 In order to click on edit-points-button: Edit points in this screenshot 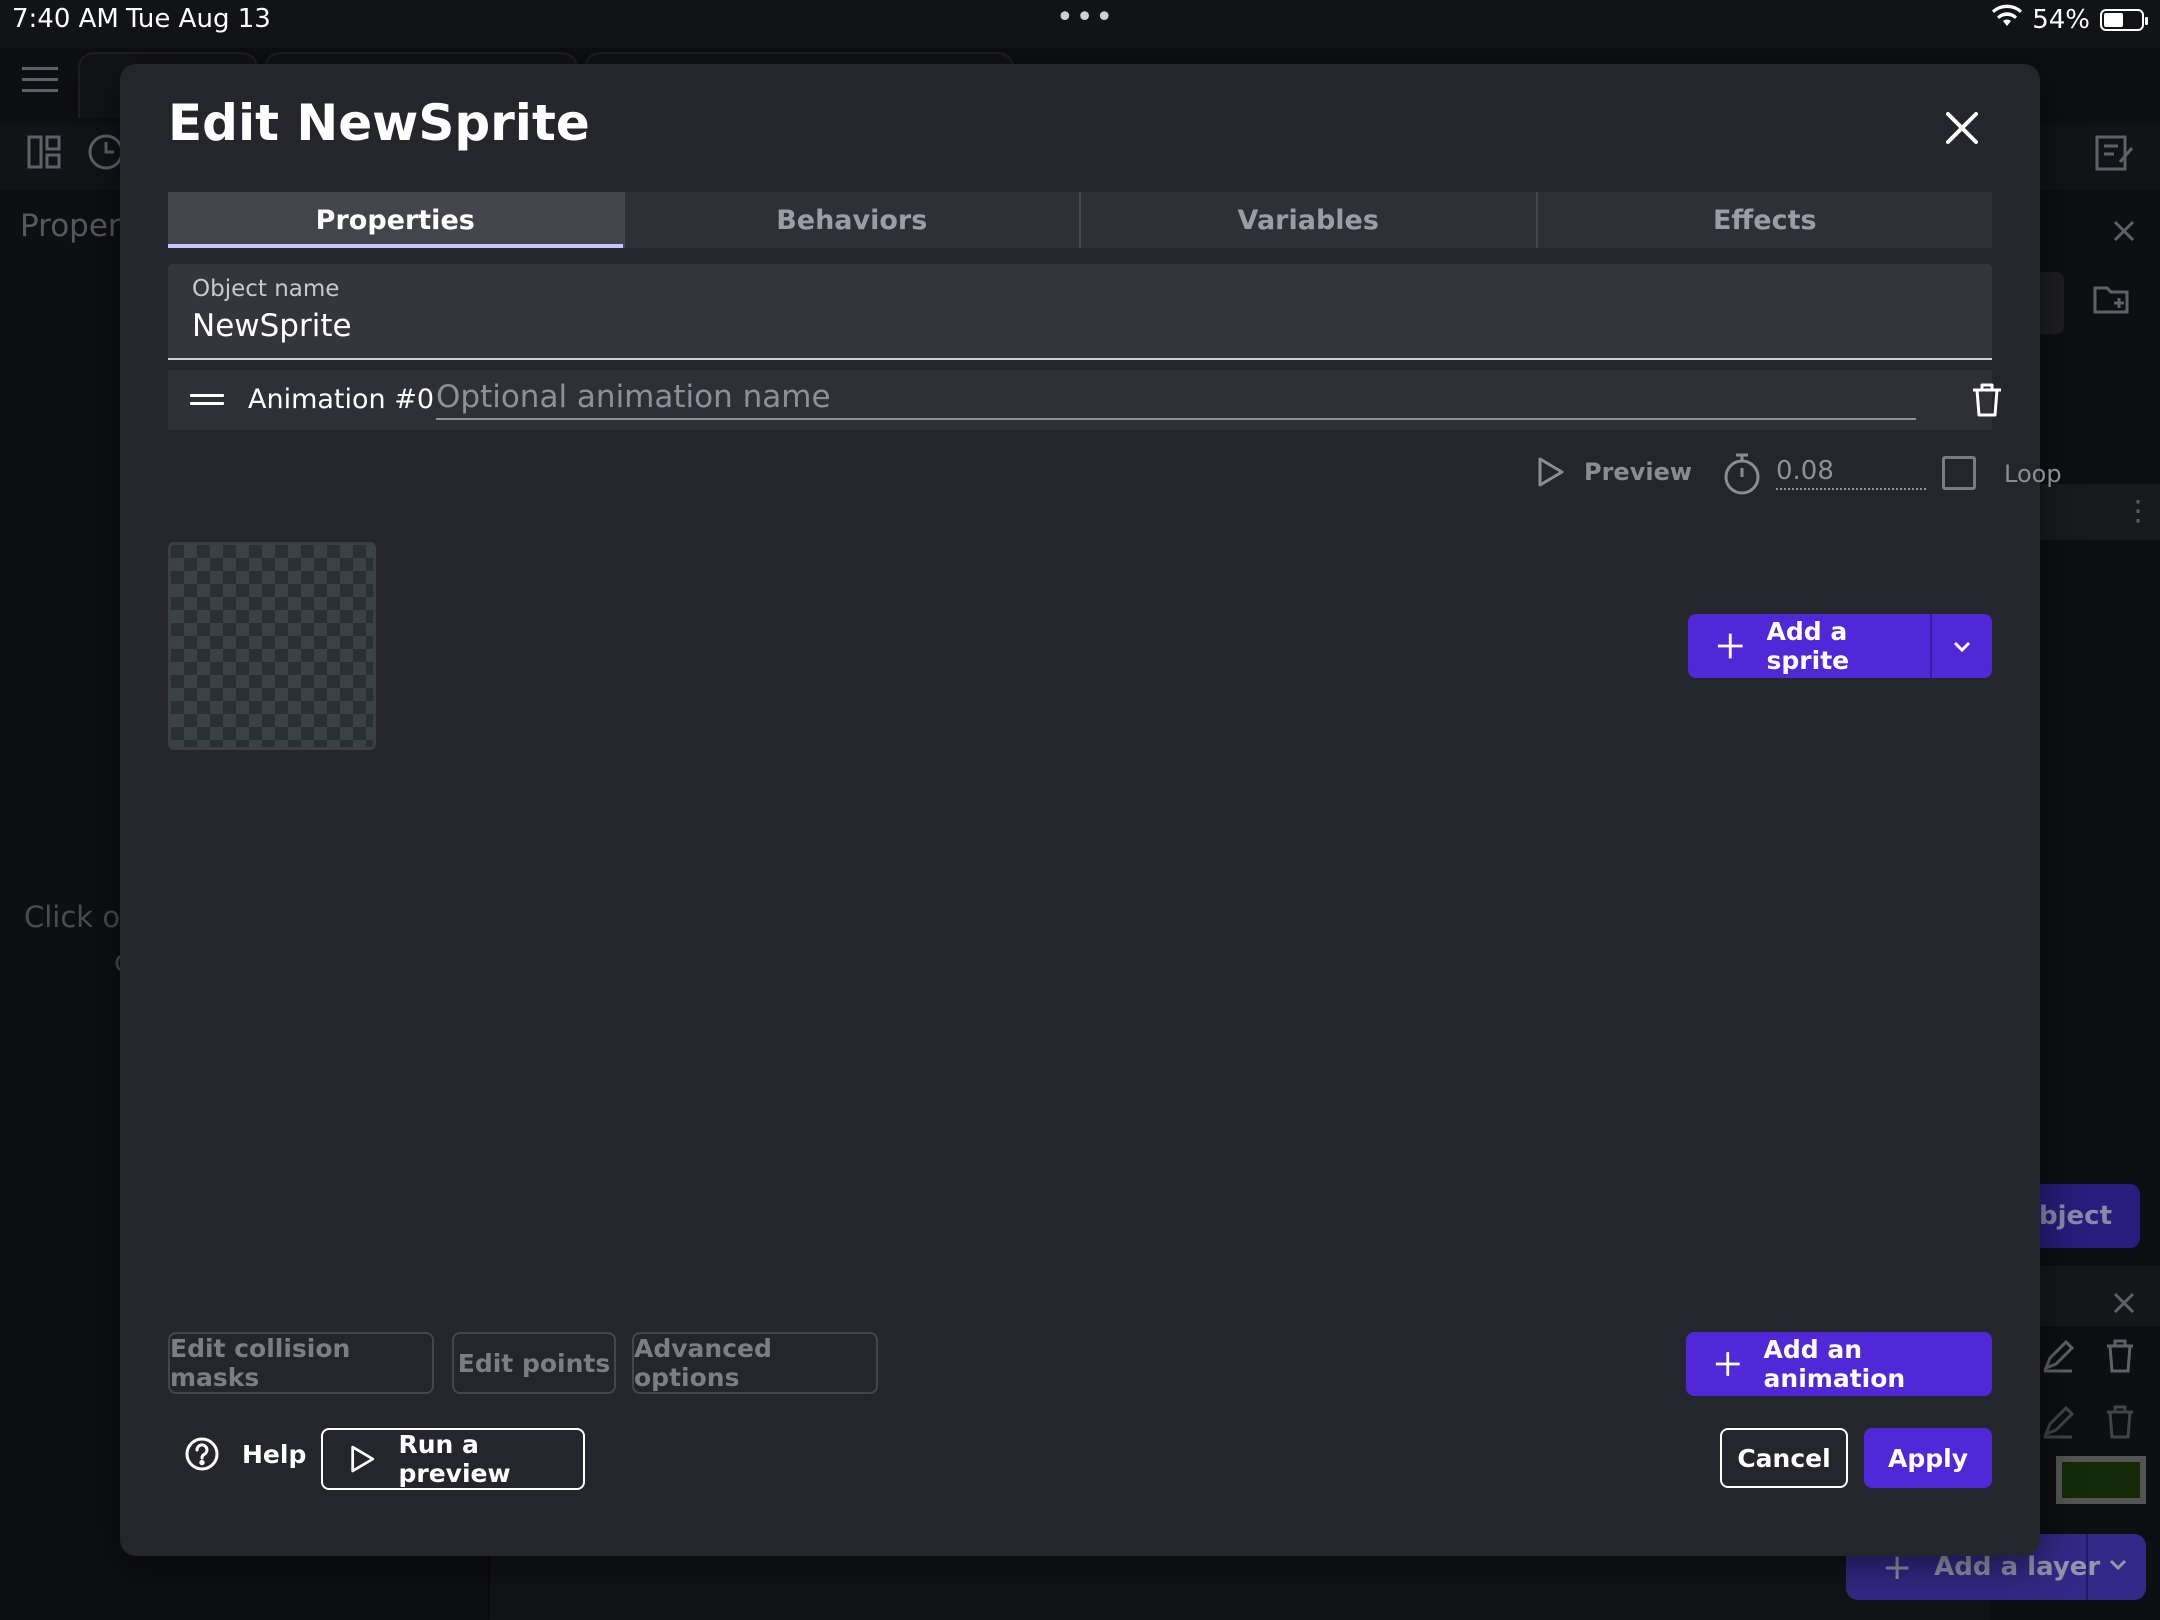, I will do `click(534, 1363)`.